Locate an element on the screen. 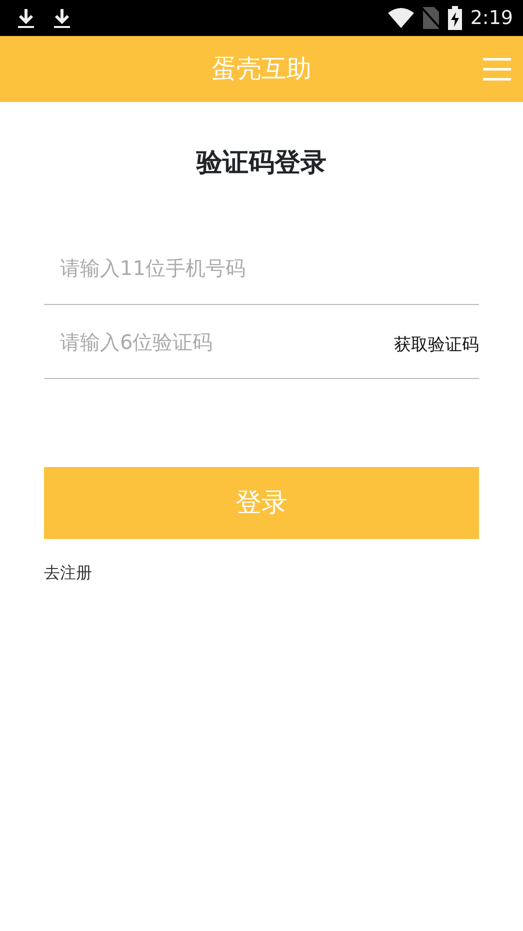 This screenshot has width=523, height=931. get-code-link: 获取验证码 is located at coordinates (436, 345).